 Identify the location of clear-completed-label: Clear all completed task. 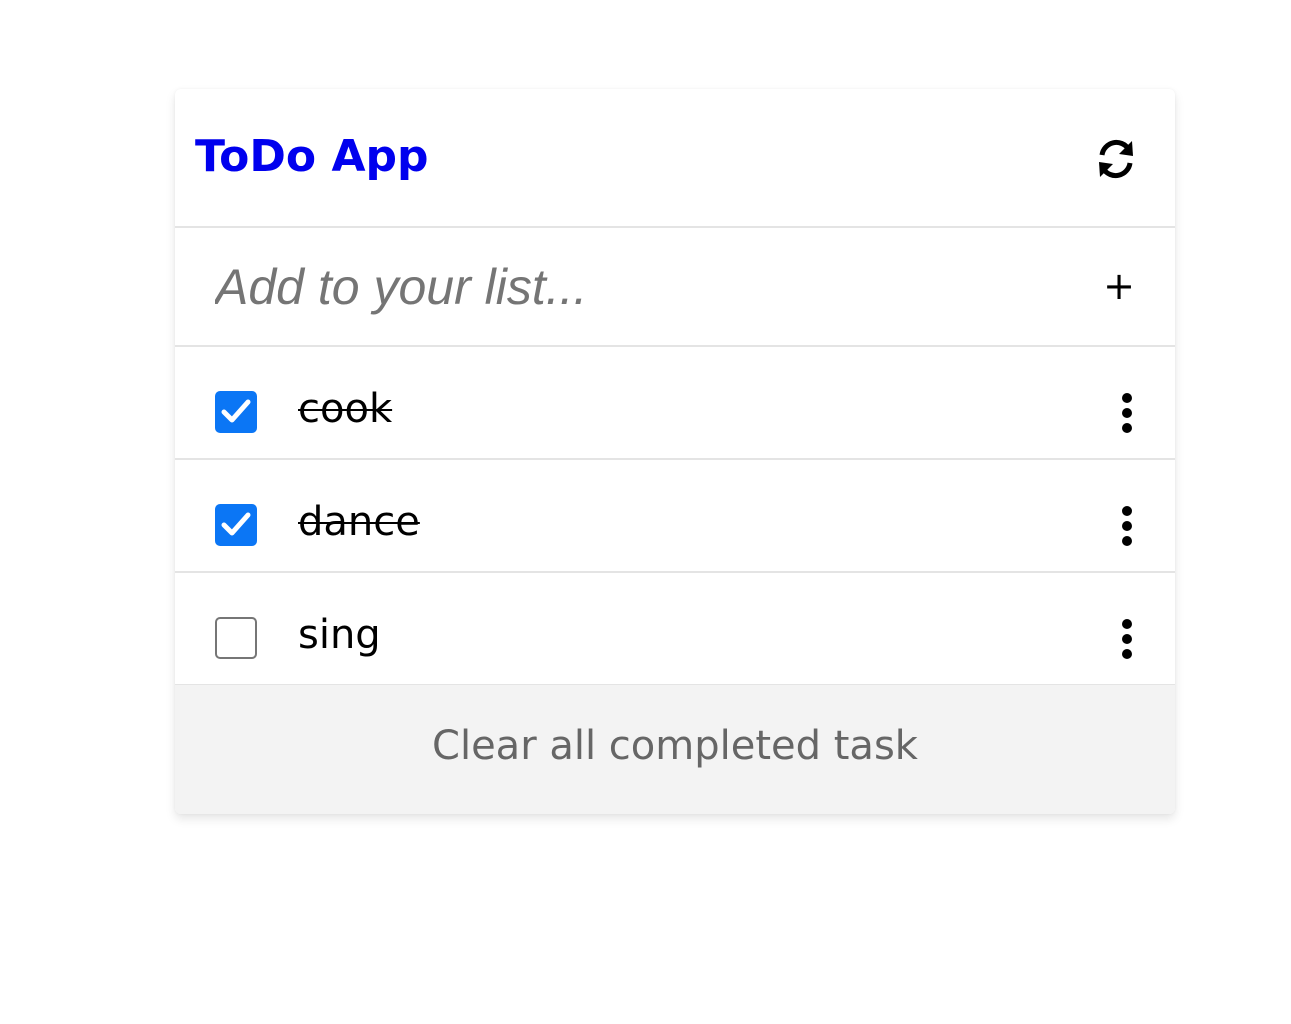
(675, 745).